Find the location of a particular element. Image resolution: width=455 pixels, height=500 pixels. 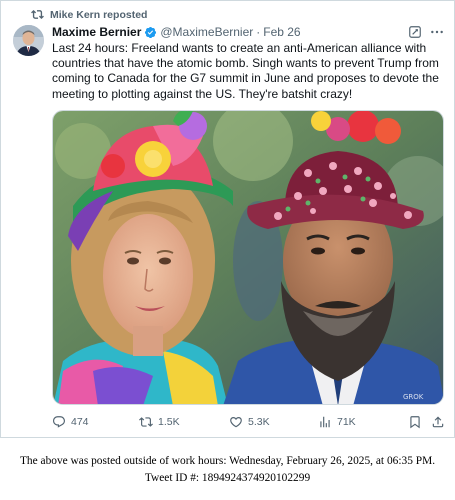

tweet-header: Maxime Bernier @MaximeBernier · Feb 26 is located at coordinates (176, 32).